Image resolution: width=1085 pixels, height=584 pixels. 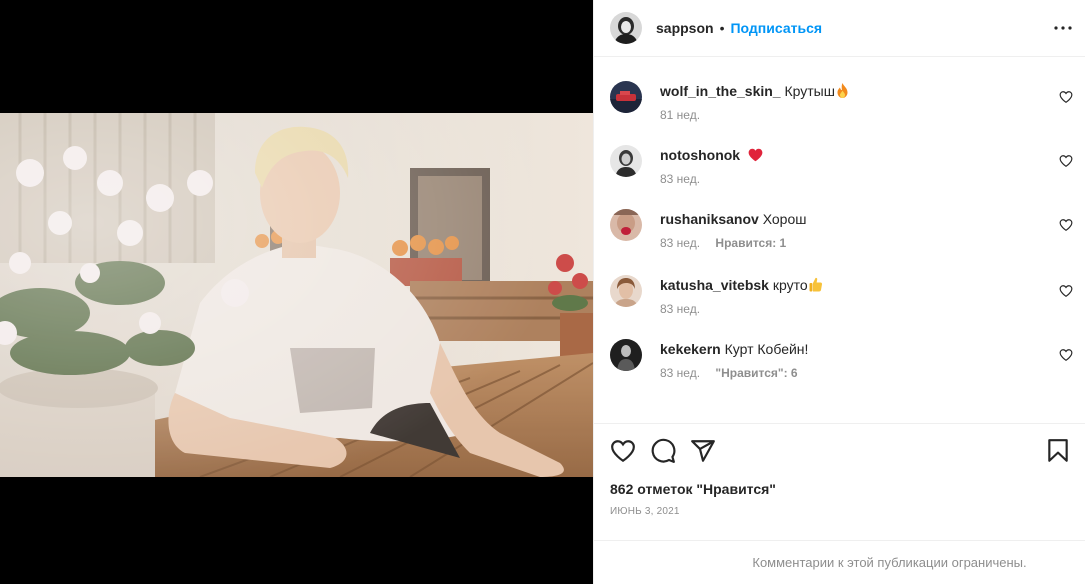 I want to click on comment-username: notoshonok, so click(x=700, y=155).